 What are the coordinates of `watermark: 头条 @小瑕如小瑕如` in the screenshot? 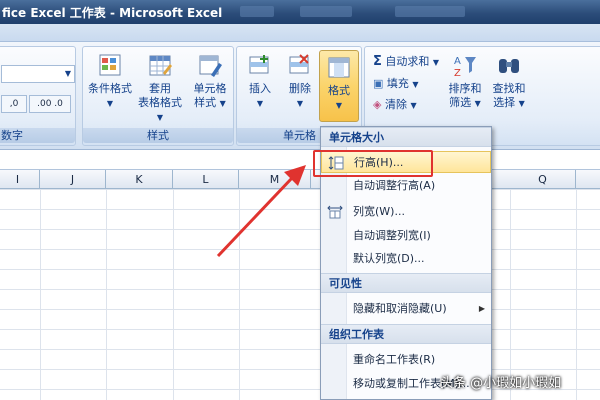 It's located at (501, 383).